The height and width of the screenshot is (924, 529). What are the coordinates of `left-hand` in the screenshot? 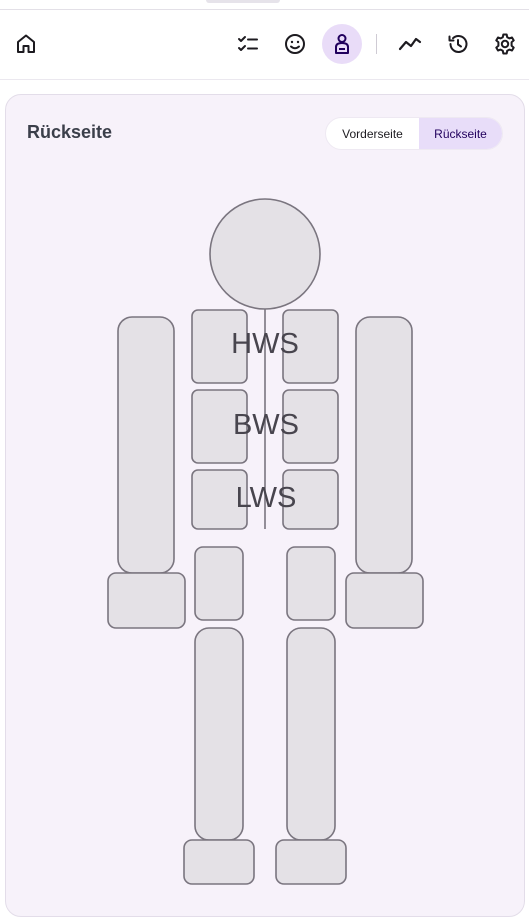 It's located at (146, 600).